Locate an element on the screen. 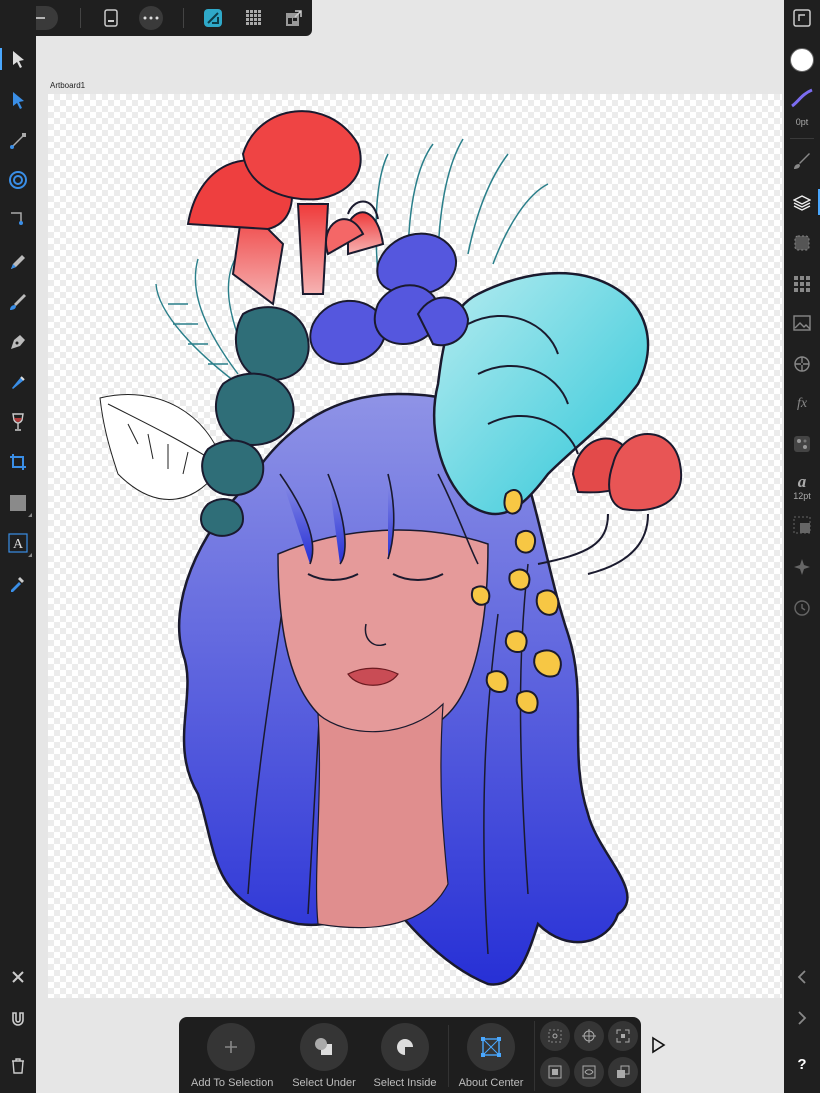  node-arrow-icon is located at coordinates (18, 100).